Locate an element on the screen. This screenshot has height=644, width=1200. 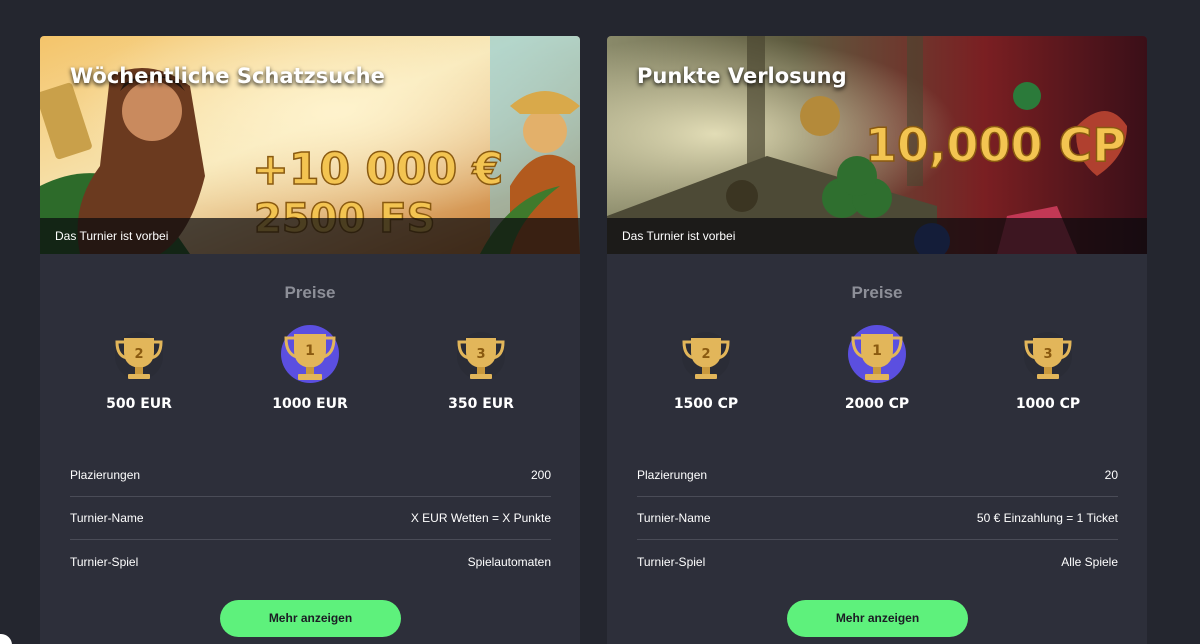
detail-row-tournament-game: Turnier-Spiel Alle Spiele is located at coordinates (877, 561).